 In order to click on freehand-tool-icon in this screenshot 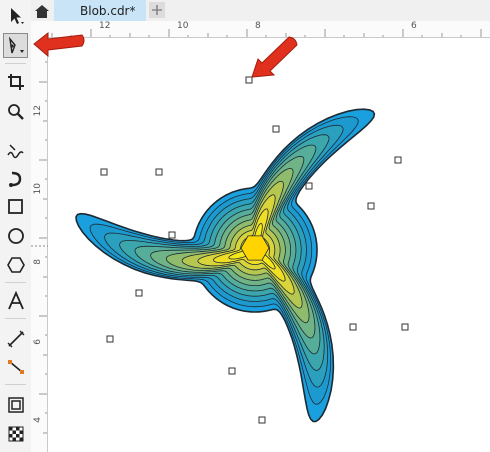, I will do `click(15, 151)`.